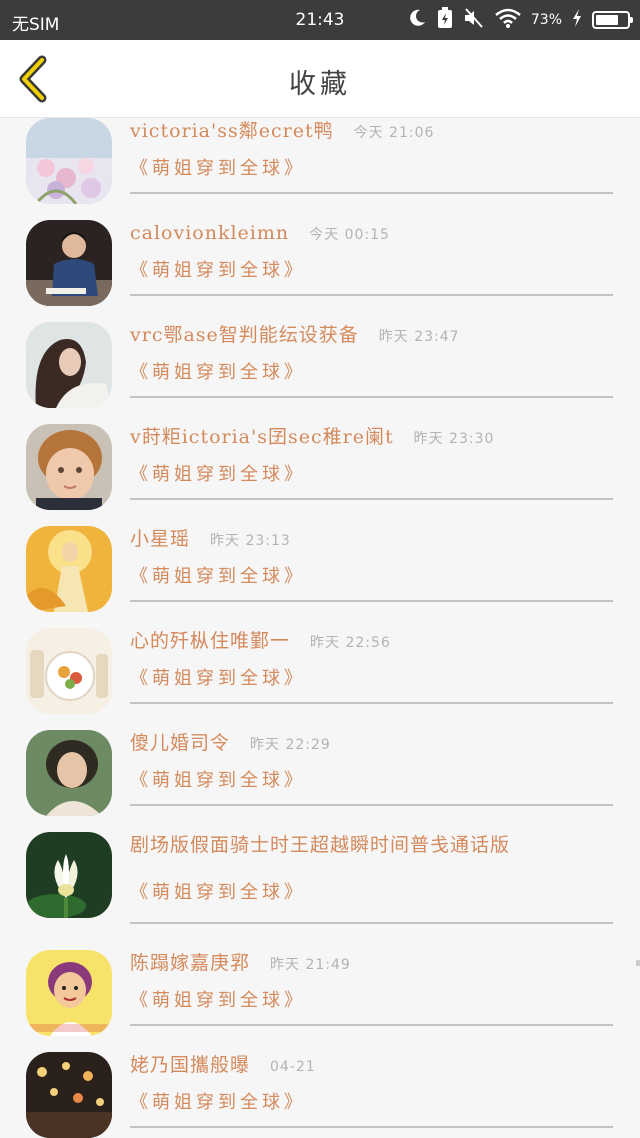  What do you see at coordinates (320, 560) in the screenshot?
I see `list-item: 小星瑶 昨天 23:13 《萌姐穿到全球》` at bounding box center [320, 560].